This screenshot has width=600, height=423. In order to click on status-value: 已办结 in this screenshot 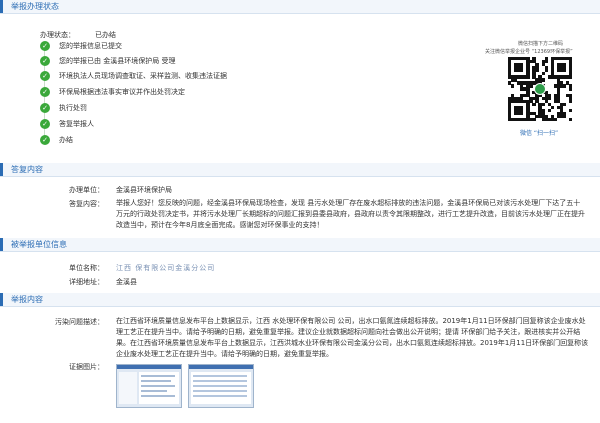, I will do `click(105, 35)`.